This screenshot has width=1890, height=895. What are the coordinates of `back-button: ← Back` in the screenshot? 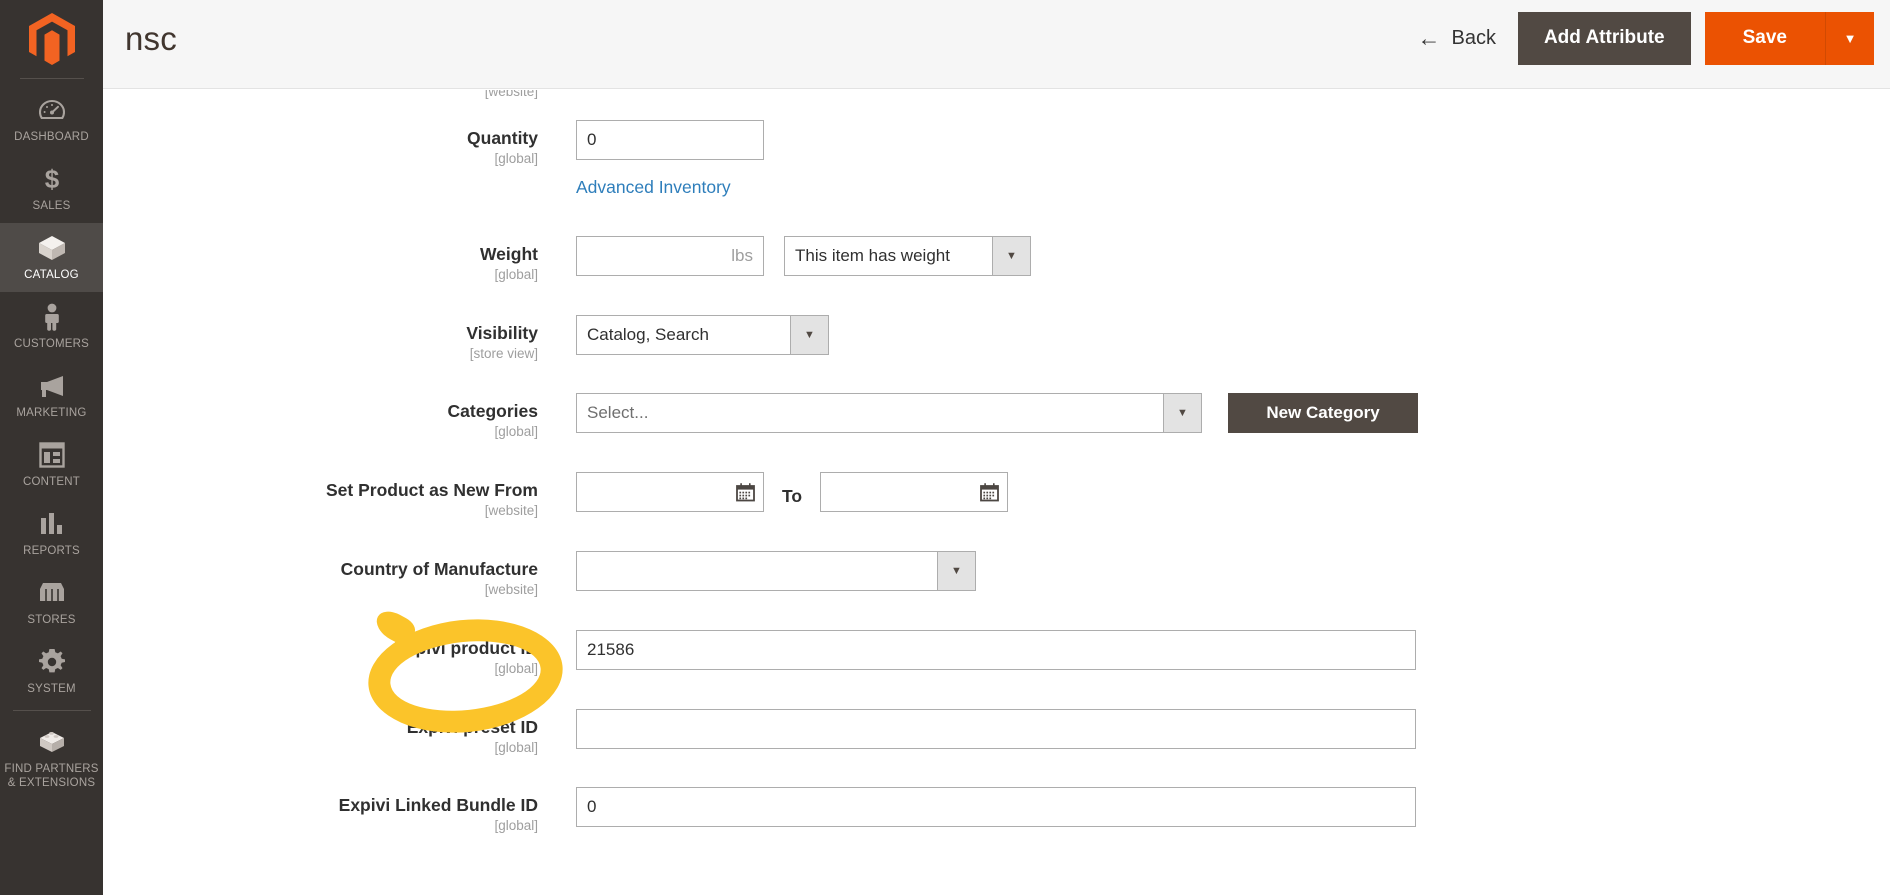 It's located at (1462, 38).